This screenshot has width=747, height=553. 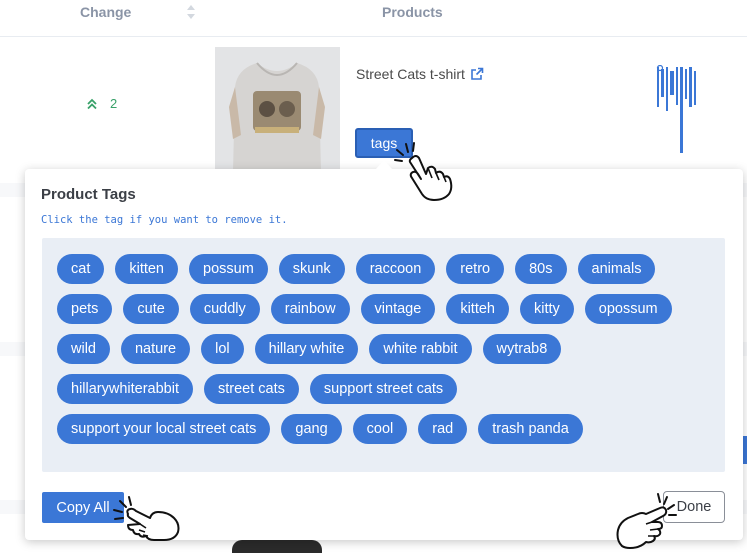 I want to click on tag-chip: kitten, so click(x=147, y=269).